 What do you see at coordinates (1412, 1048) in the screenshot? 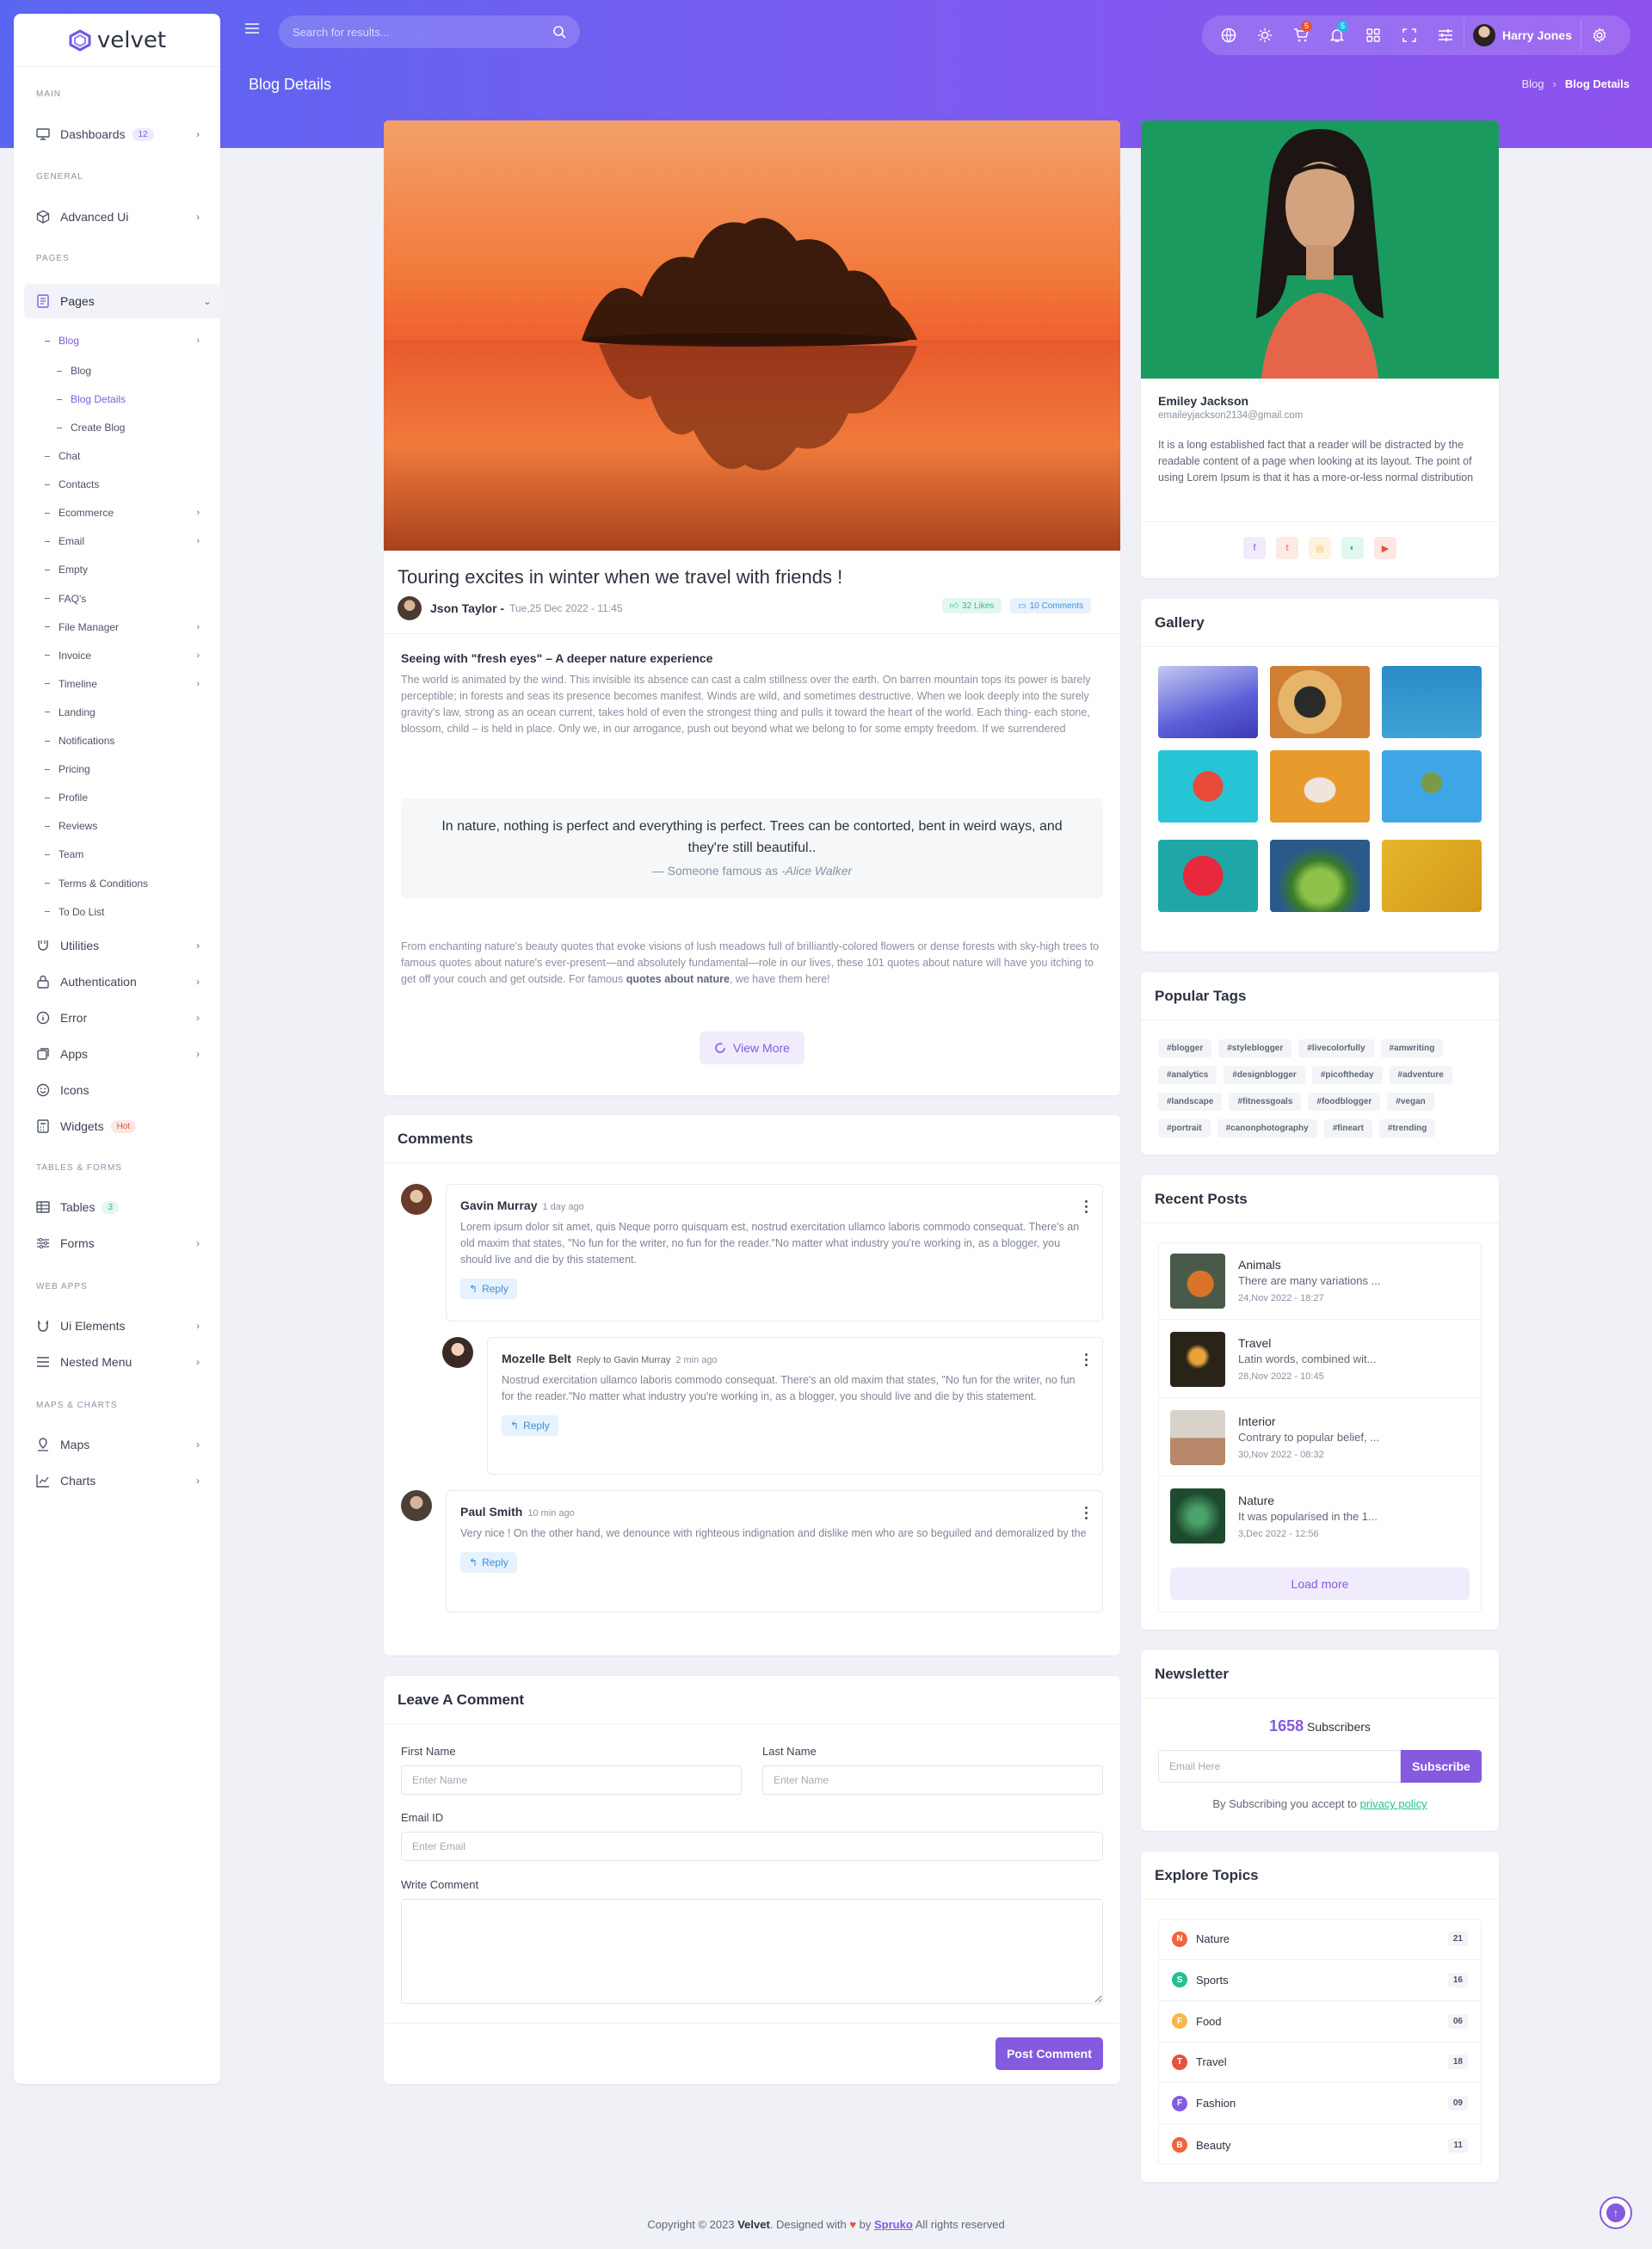
I see `tag-chip: #amwriting` at bounding box center [1412, 1048].